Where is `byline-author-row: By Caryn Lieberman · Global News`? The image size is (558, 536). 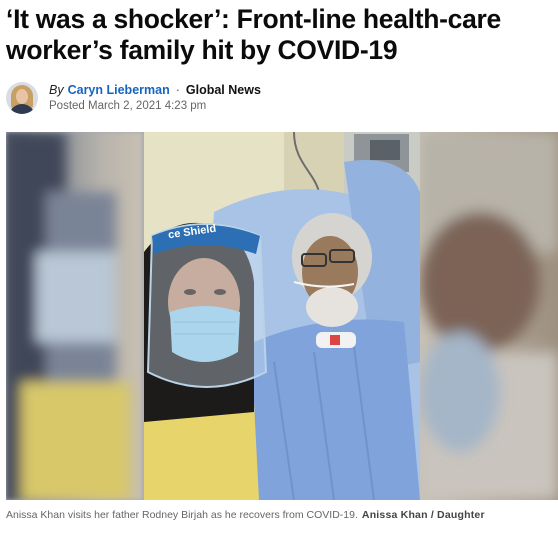 byline-author-row: By Caryn Lieberman · Global News is located at coordinates (155, 90).